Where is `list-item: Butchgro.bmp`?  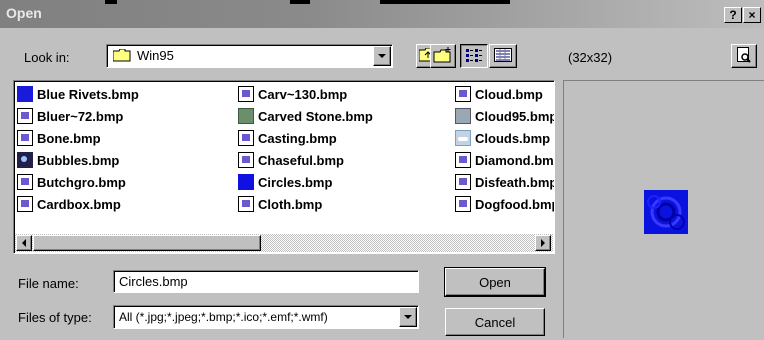
list-item: Butchgro.bmp is located at coordinates (71, 182).